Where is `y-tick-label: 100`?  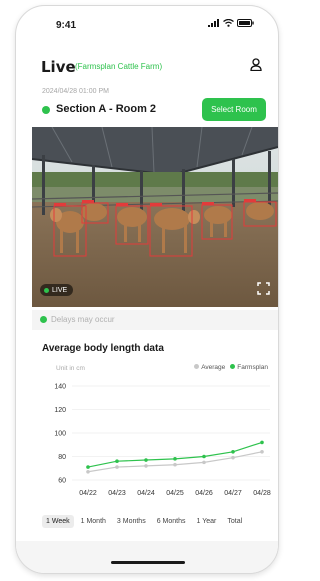
y-tick-label: 100 is located at coordinates (60, 434).